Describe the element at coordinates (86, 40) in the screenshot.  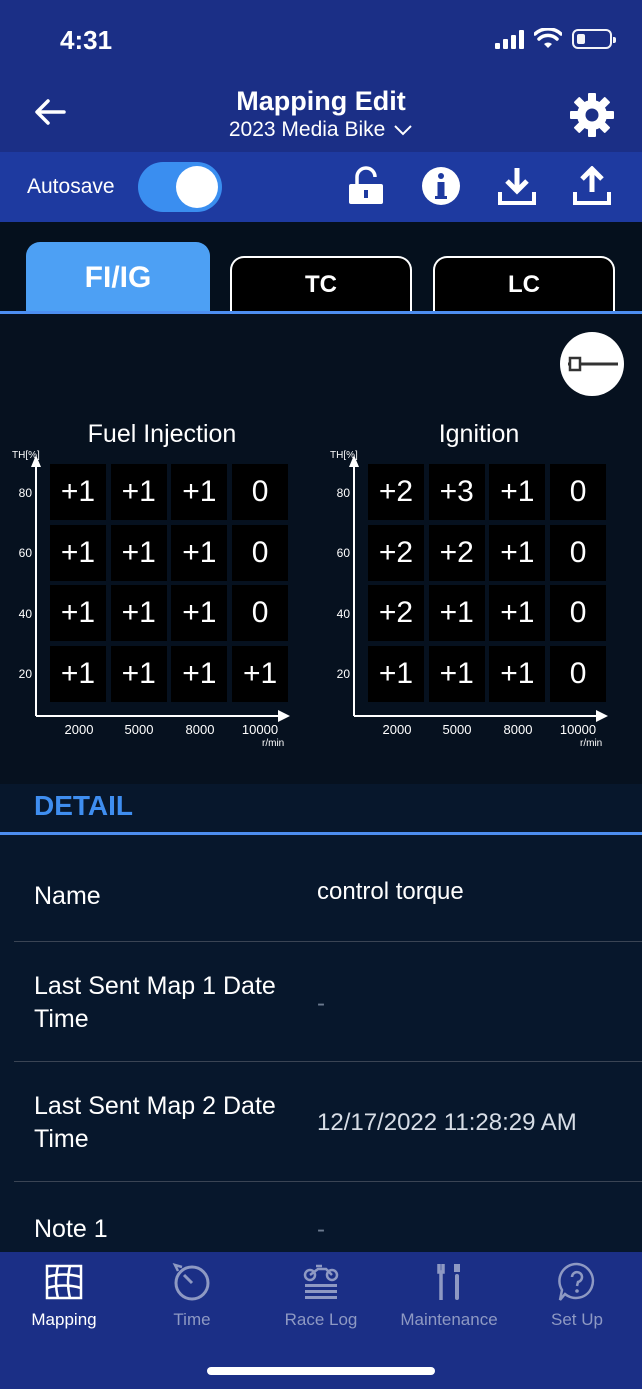
I see `status-time: 4:31` at that location.